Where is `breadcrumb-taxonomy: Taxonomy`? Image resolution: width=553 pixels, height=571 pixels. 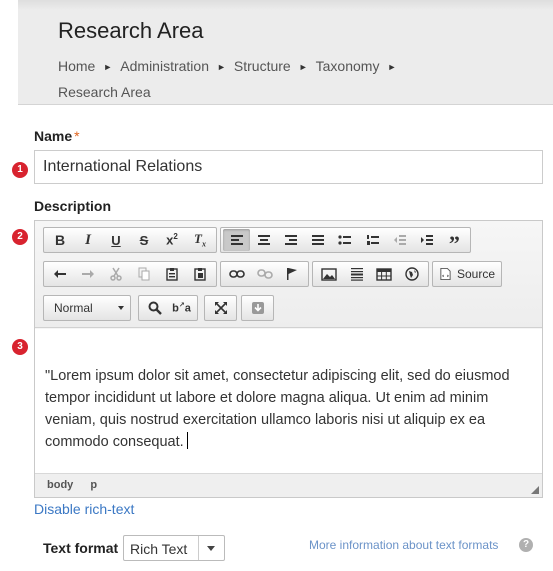
breadcrumb-taxonomy: Taxonomy is located at coordinates (348, 66).